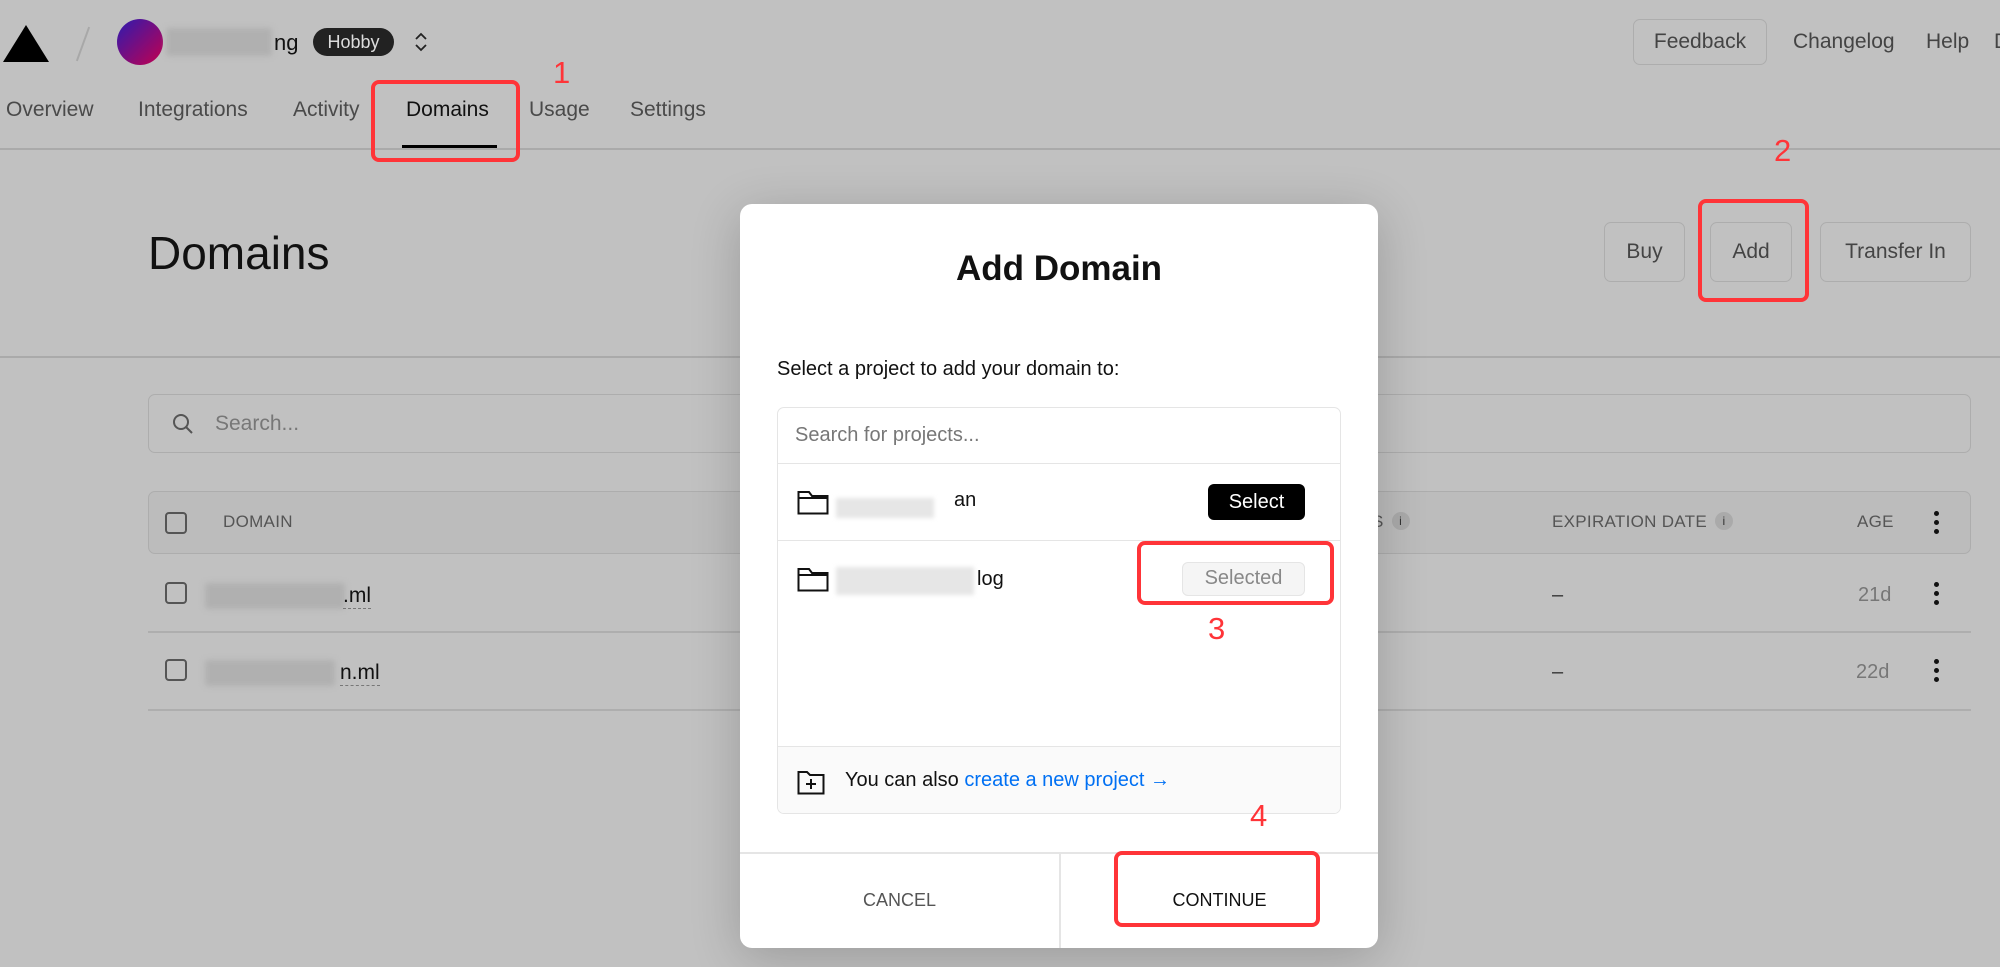 The width and height of the screenshot is (2000, 967). What do you see at coordinates (1875, 595) in the screenshot?
I see `age-value: 21d` at bounding box center [1875, 595].